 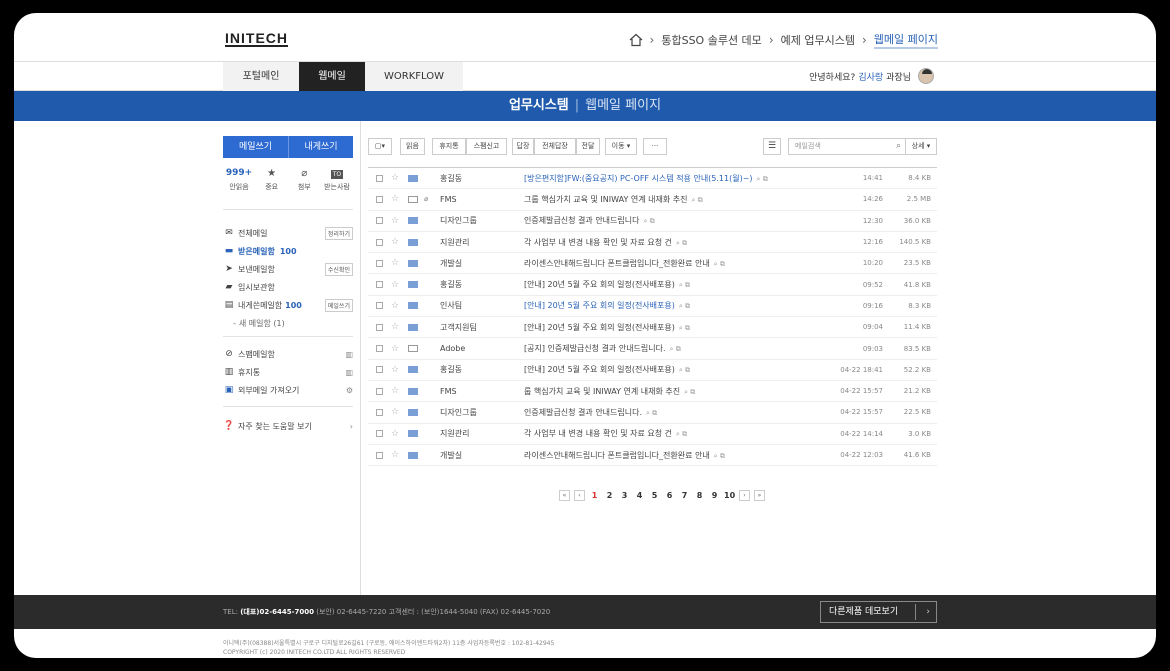 What do you see at coordinates (669, 220) in the screenshot?
I see `mail-subject: 인증제발급신청 결과 안내드립니다 ⌕ ⧉` at bounding box center [669, 220].